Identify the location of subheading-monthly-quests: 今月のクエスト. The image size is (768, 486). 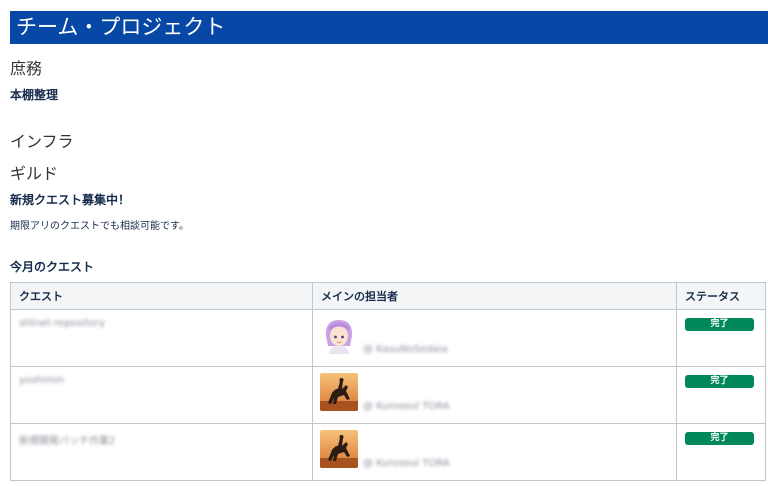
(52, 267).